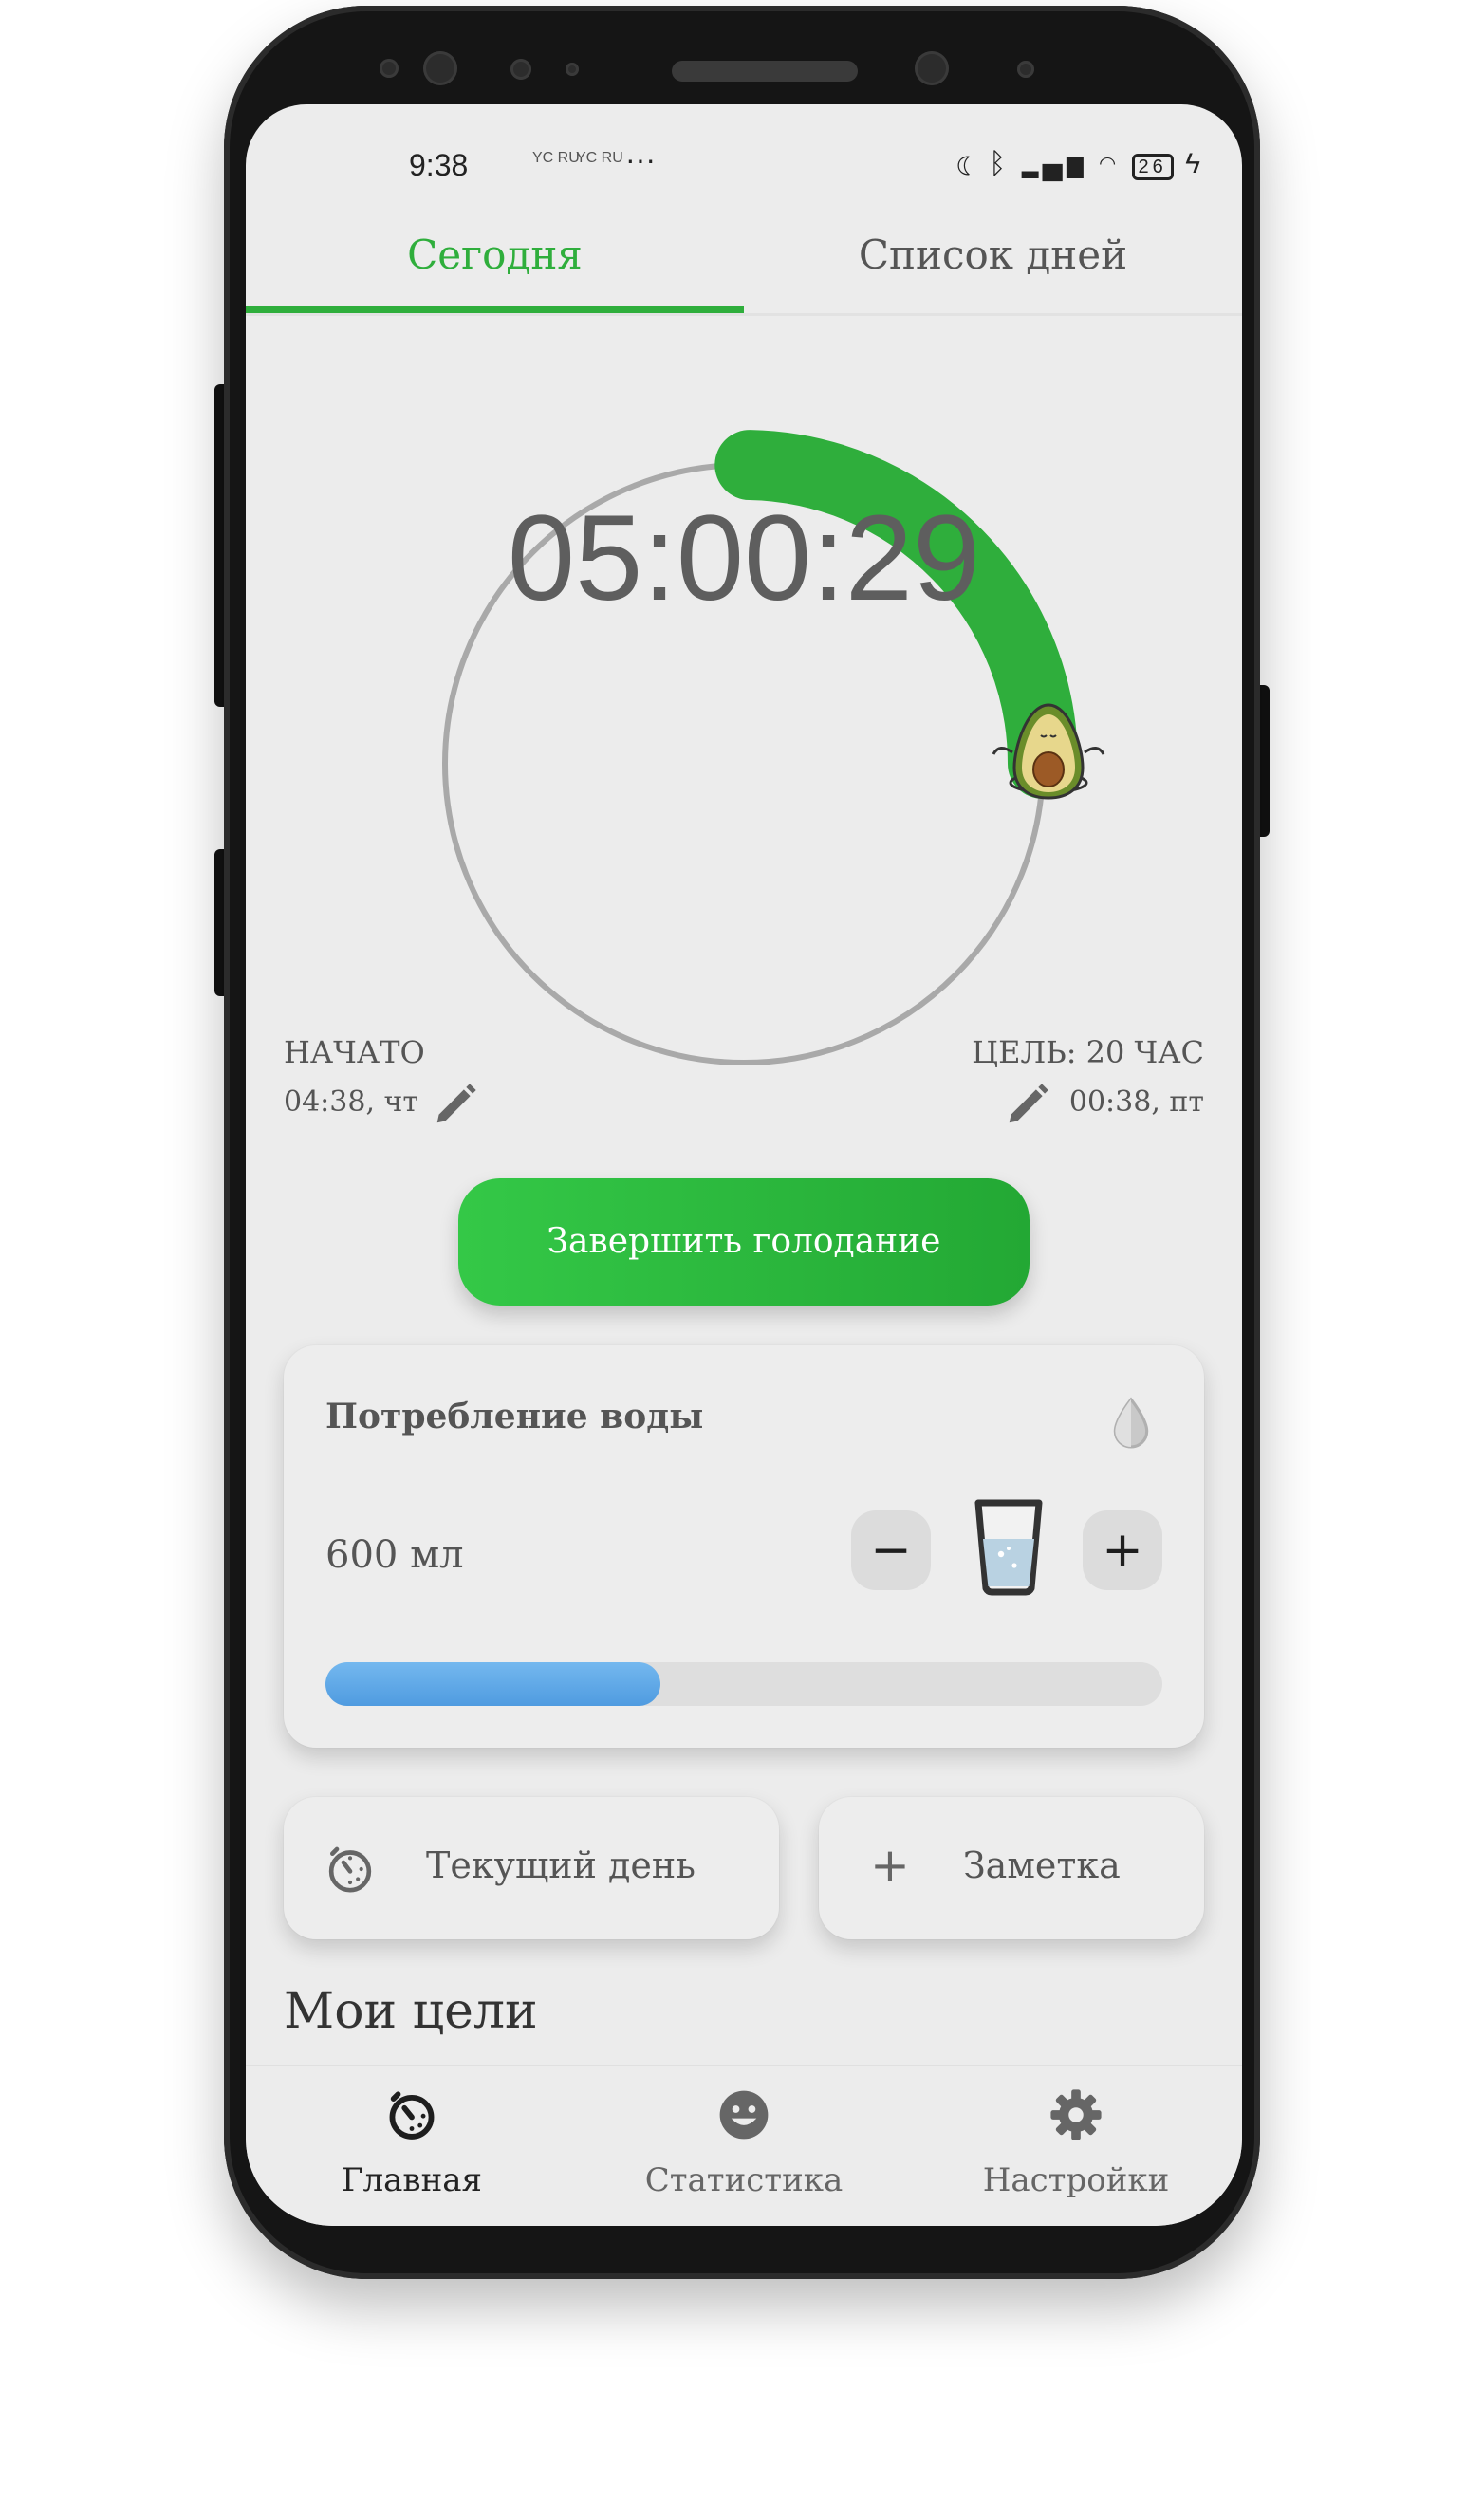 The image size is (1484, 2520). I want to click on plus-icon: +, so click(890, 1866).